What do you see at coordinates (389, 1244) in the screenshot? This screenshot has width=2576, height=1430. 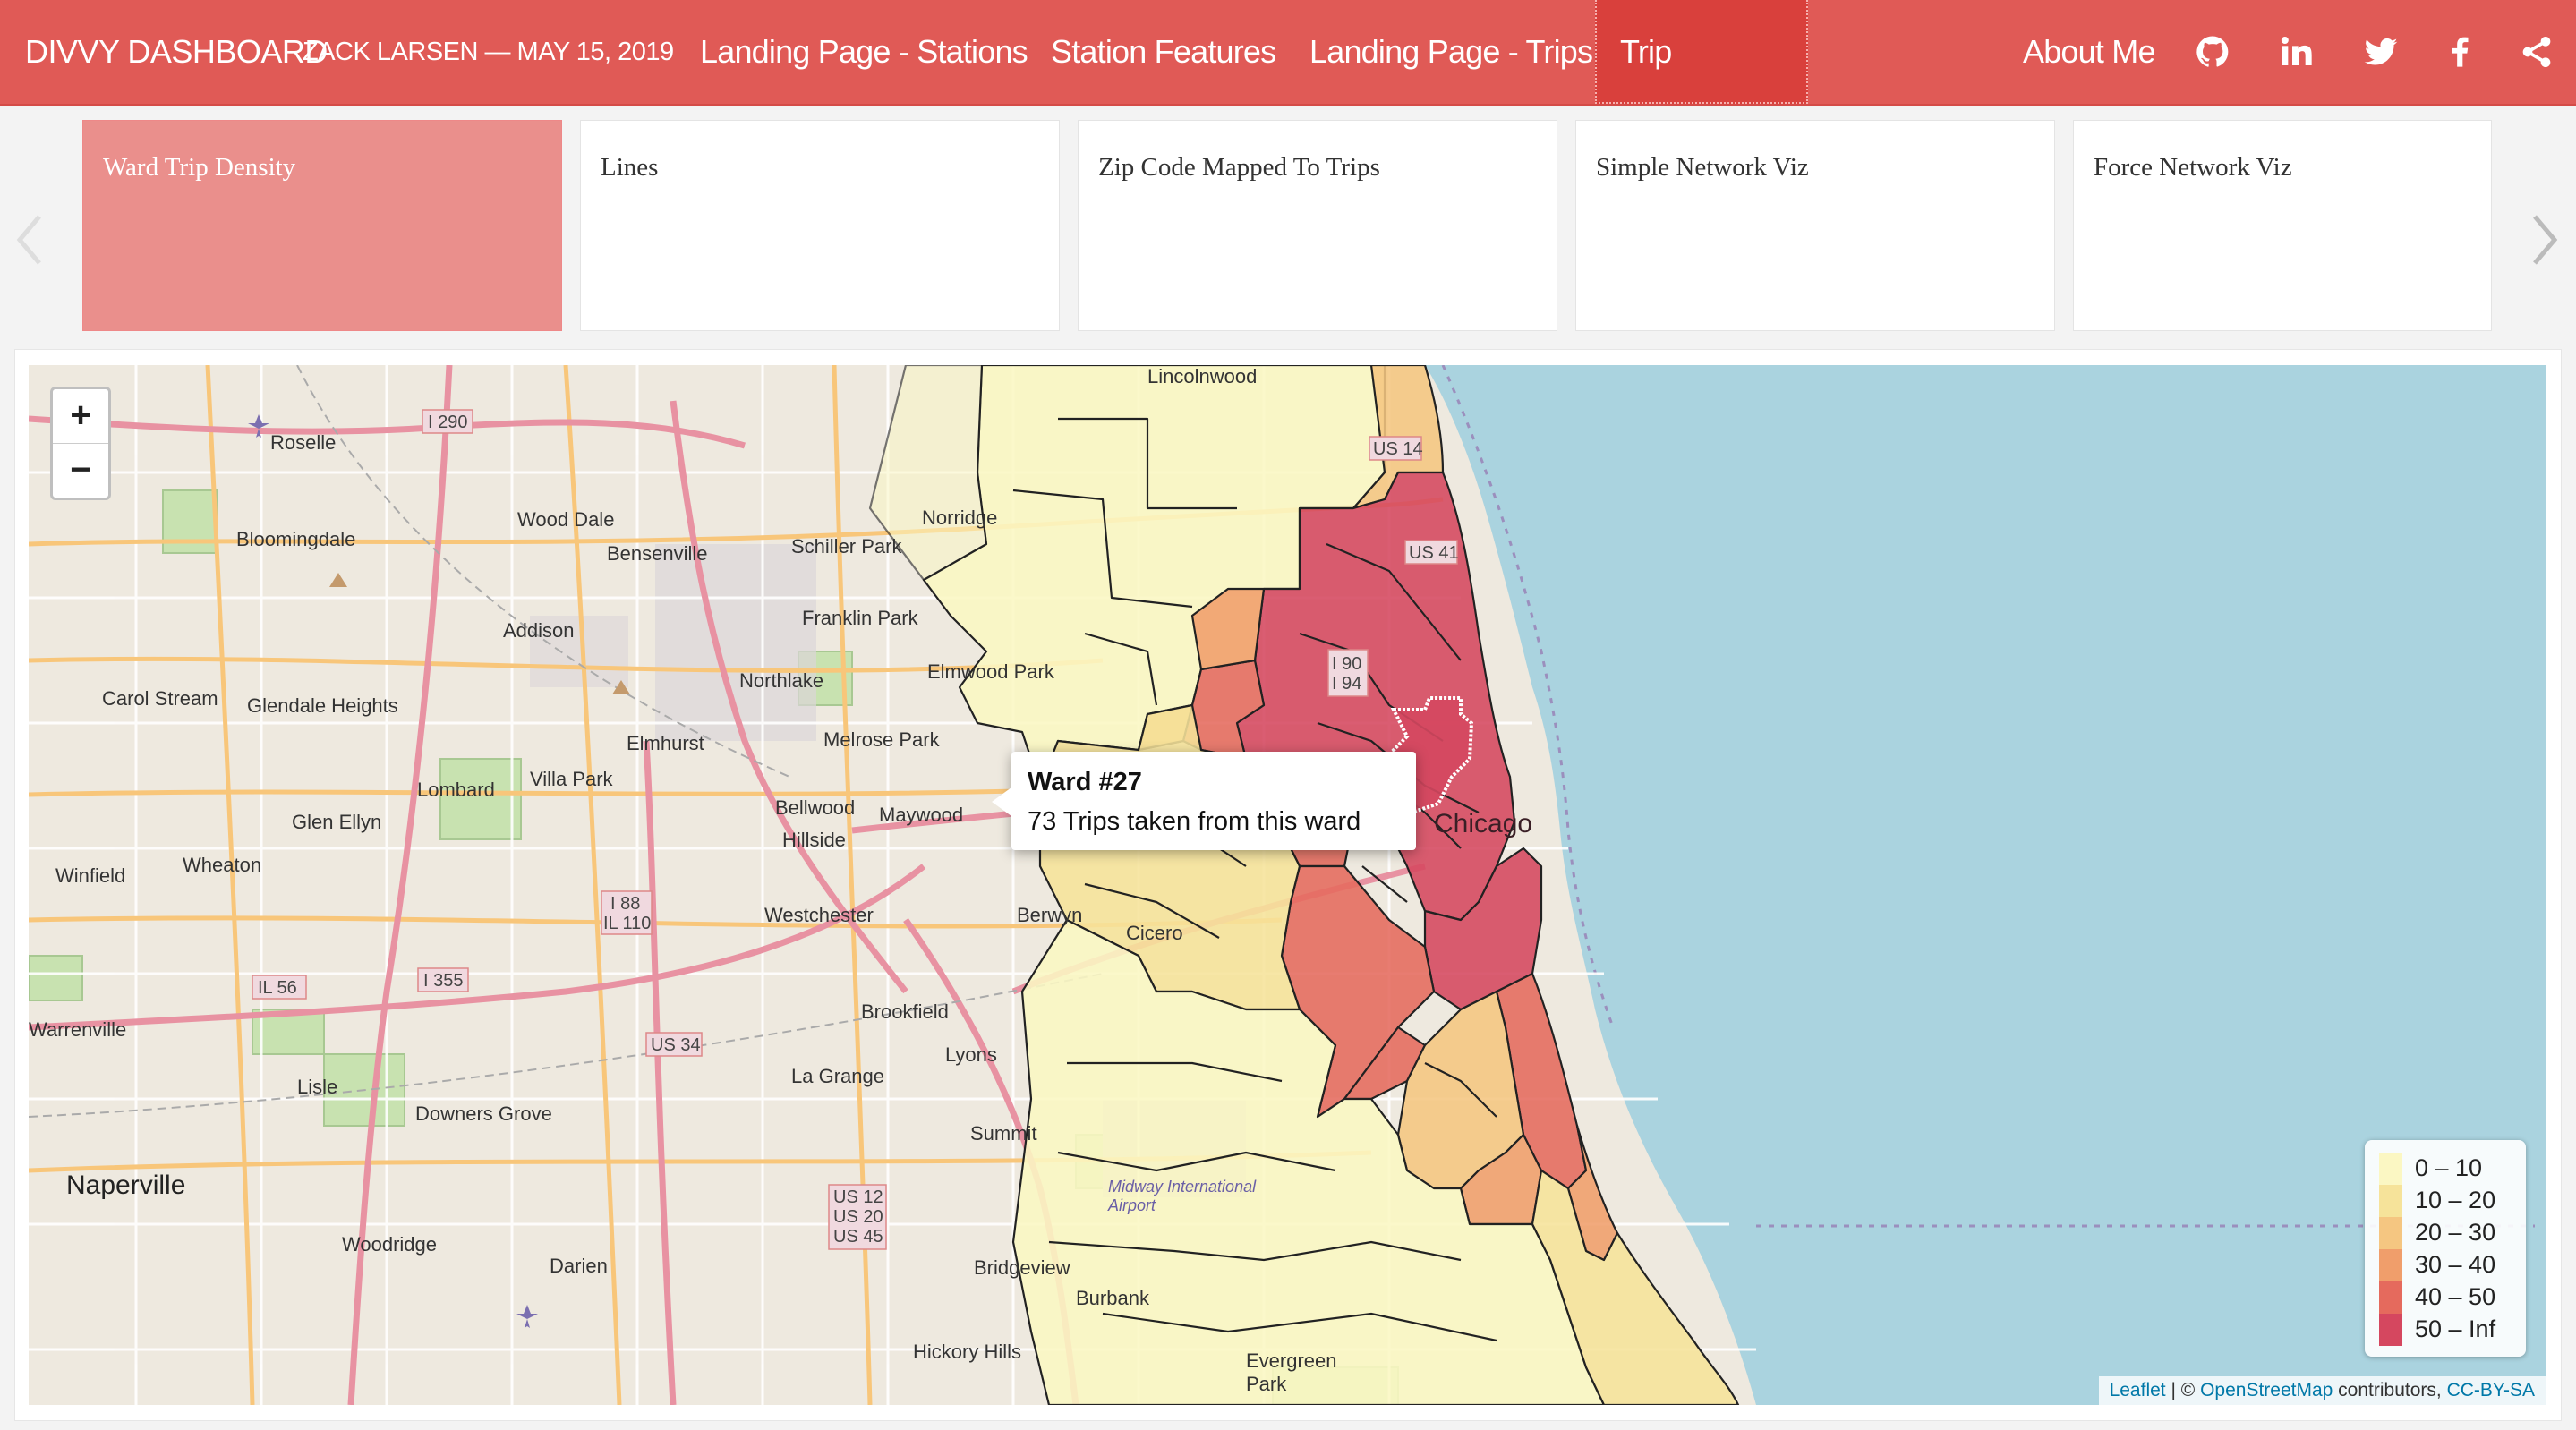 I see `place-label: Woodridge` at bounding box center [389, 1244].